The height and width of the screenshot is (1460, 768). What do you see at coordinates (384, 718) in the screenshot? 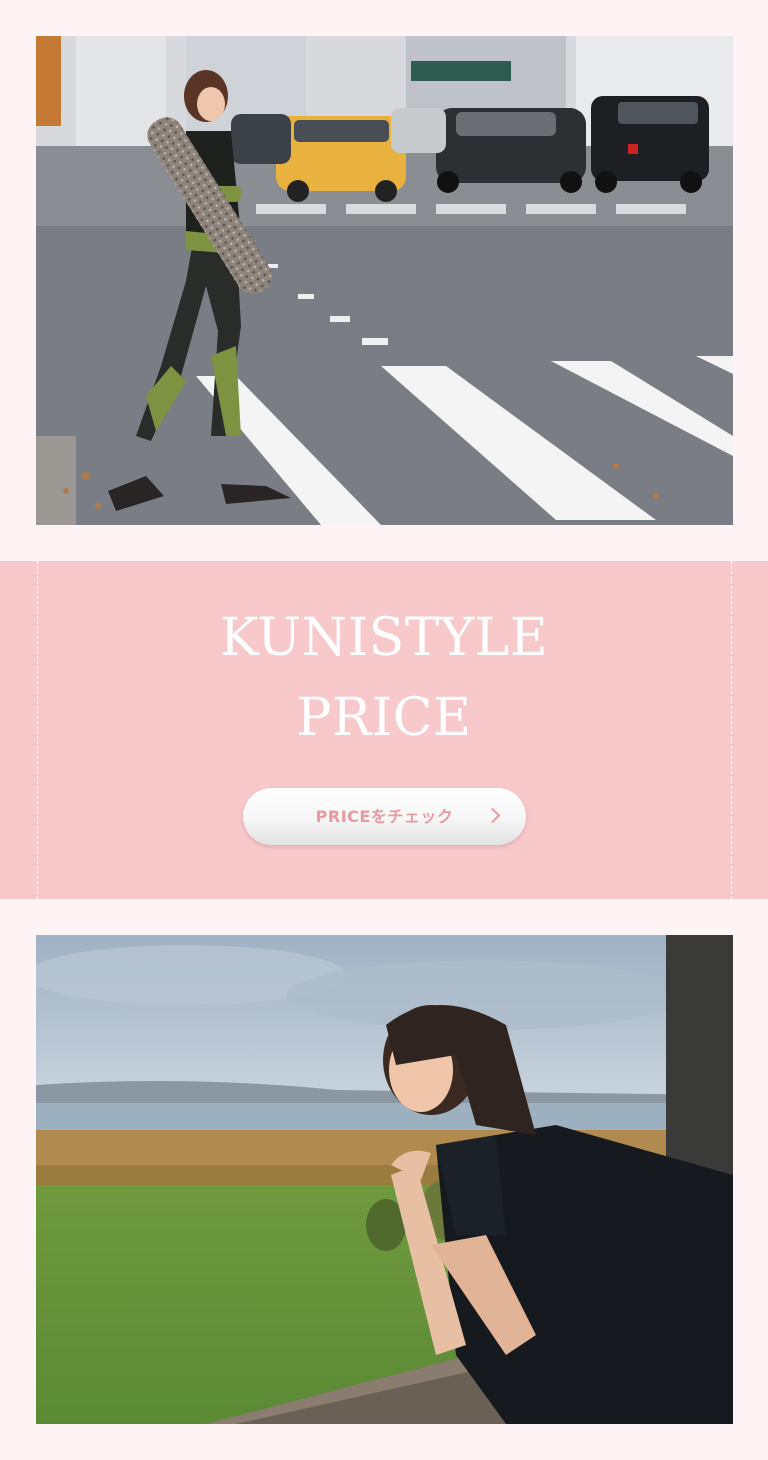
I see `price-title-line-2: PRICE` at bounding box center [384, 718].